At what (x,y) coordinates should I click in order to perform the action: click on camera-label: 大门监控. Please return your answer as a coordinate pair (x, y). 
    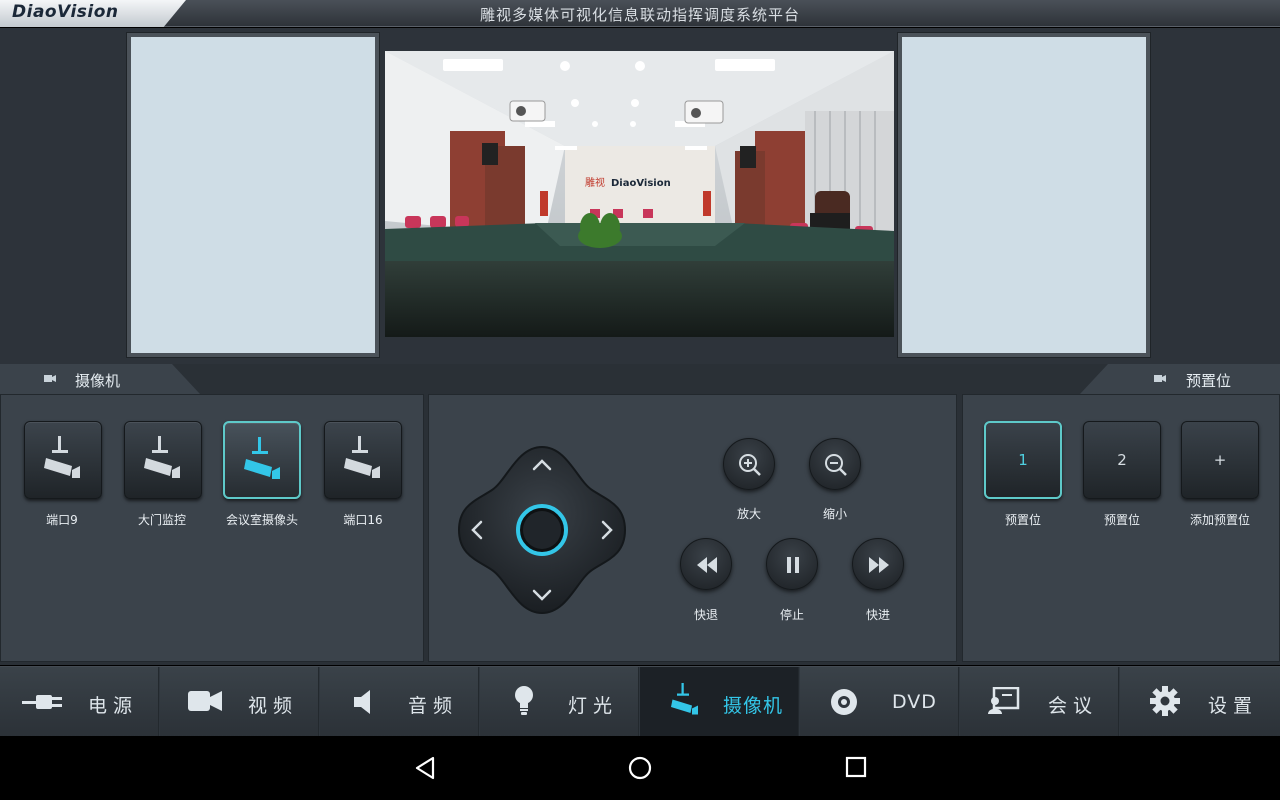
    Looking at the image, I should click on (161, 520).